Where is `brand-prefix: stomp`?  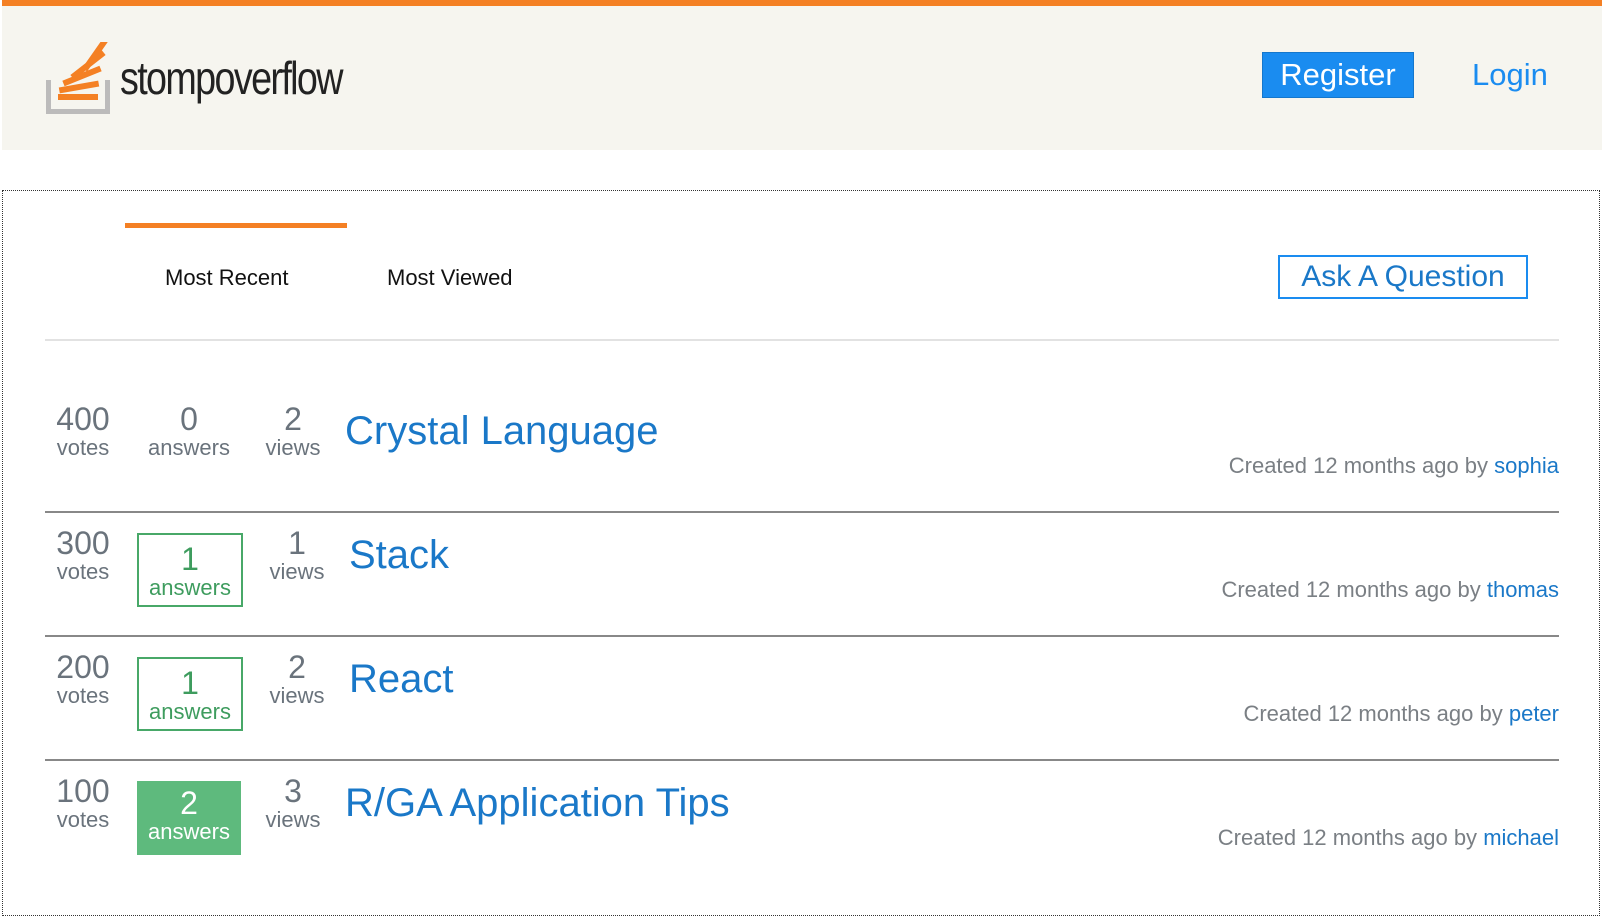 brand-prefix: stomp is located at coordinates (168, 78).